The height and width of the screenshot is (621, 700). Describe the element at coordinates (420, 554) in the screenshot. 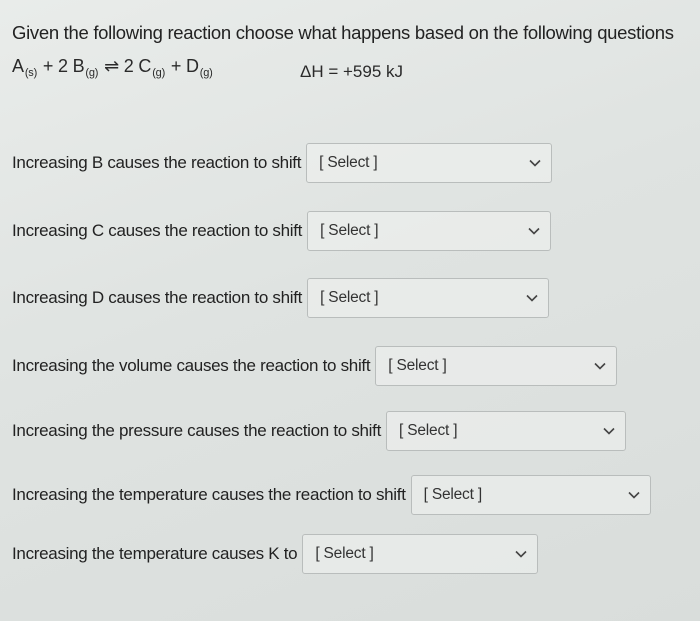

I see `k-select-temperature: [ Select ]` at that location.